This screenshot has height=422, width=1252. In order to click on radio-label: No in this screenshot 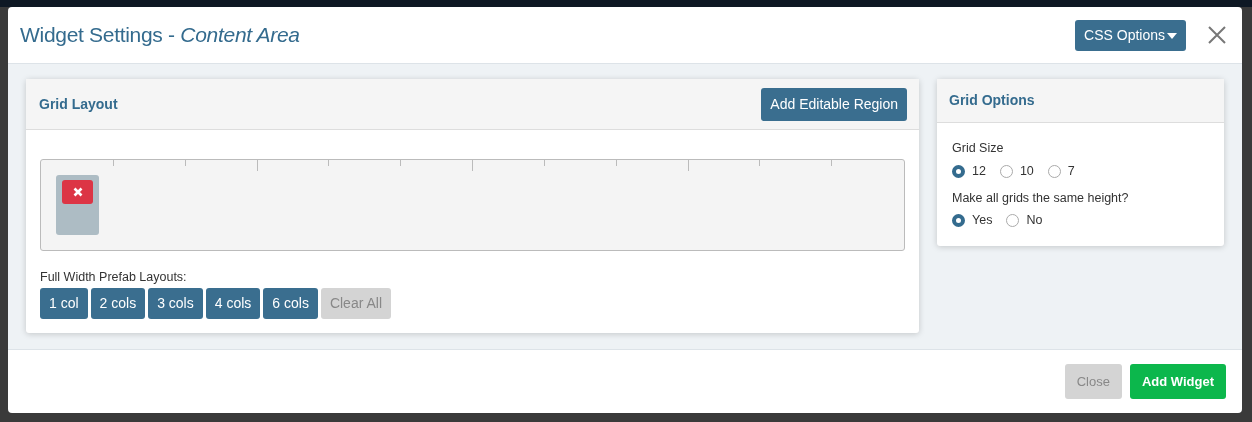, I will do `click(1034, 221)`.